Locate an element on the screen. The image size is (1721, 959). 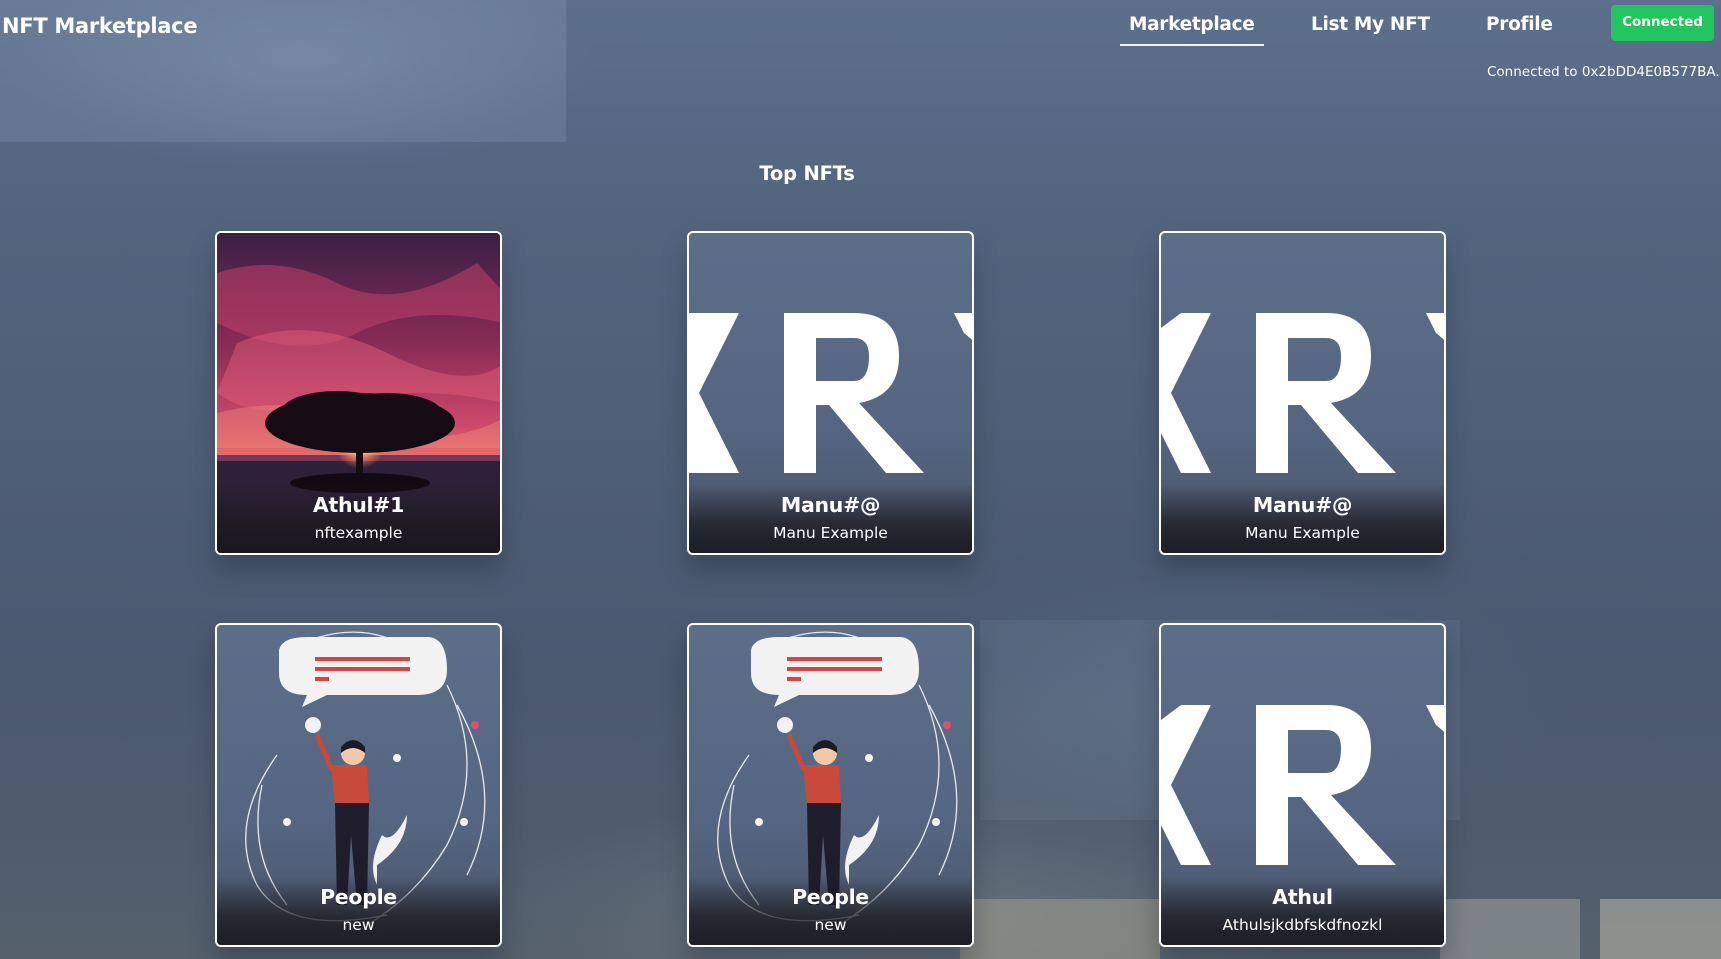
nav-list-my-nft: List My NFT is located at coordinates (1370, 24).